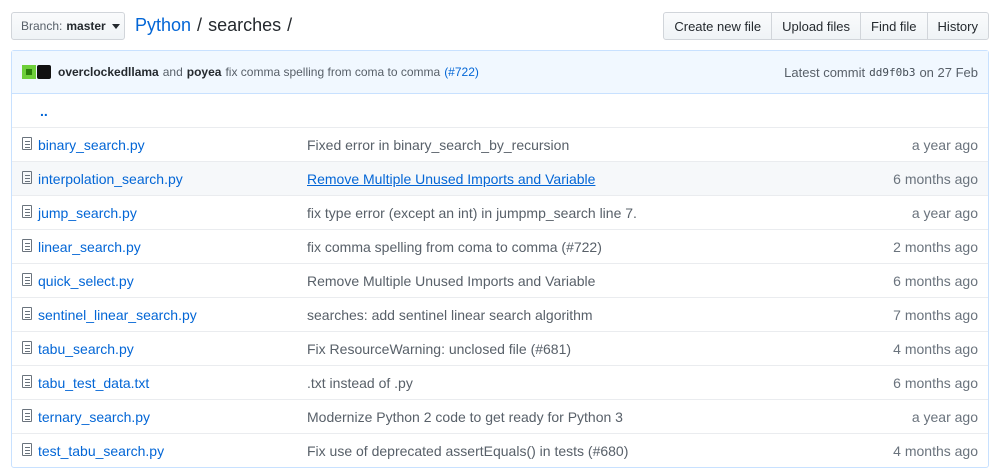  I want to click on commit-author-conjunction: and, so click(172, 72).